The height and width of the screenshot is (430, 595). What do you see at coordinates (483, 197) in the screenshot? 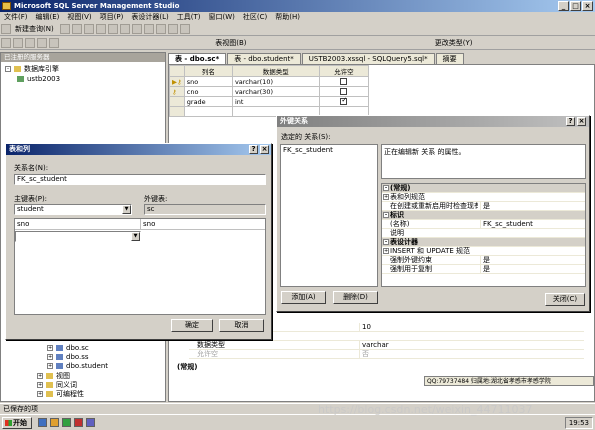
I see `property-row: + 表和列规范` at bounding box center [483, 197].